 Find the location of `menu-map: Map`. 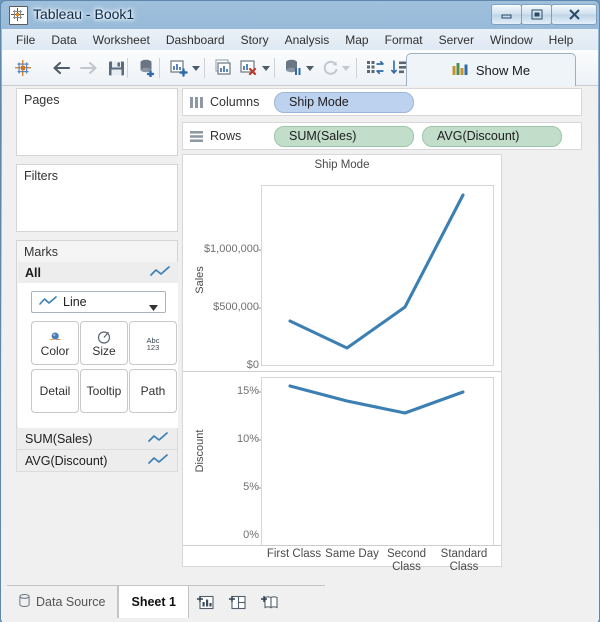

menu-map: Map is located at coordinates (356, 40).